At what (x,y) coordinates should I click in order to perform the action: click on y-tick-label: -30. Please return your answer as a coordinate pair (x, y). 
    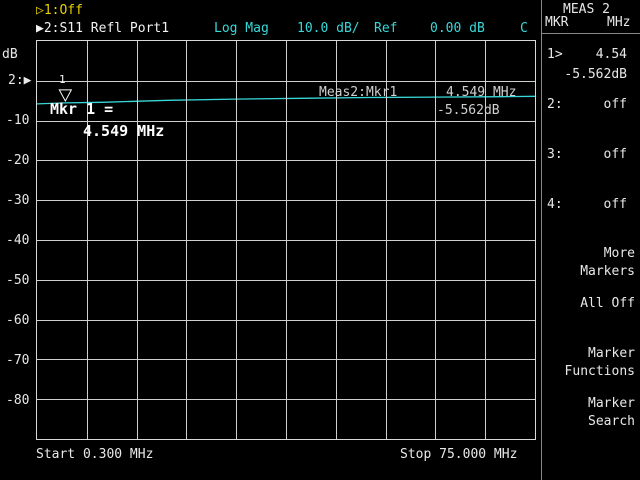
    Looking at the image, I should click on (18, 200).